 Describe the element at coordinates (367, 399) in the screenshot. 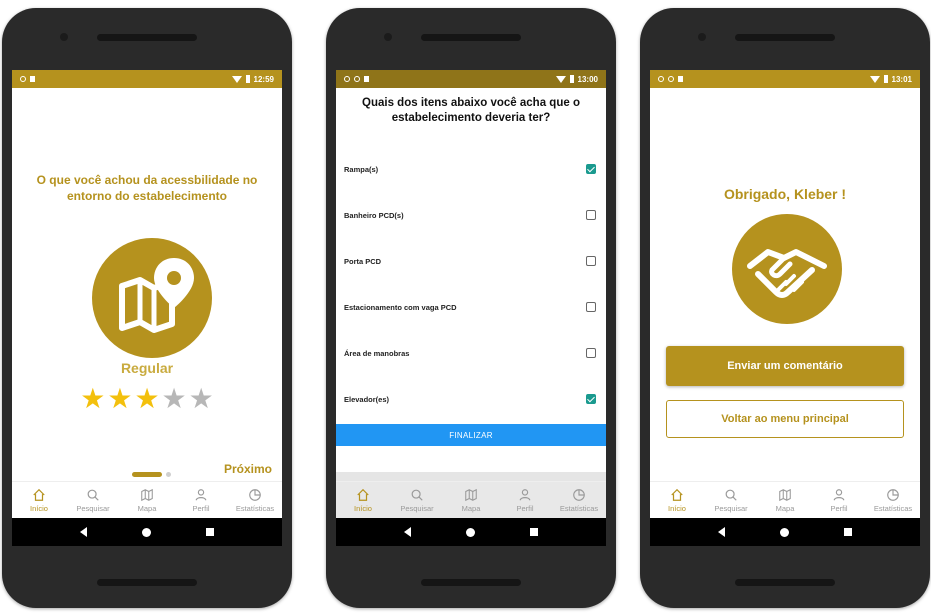

I see `option-label: Elevador(es)` at that location.